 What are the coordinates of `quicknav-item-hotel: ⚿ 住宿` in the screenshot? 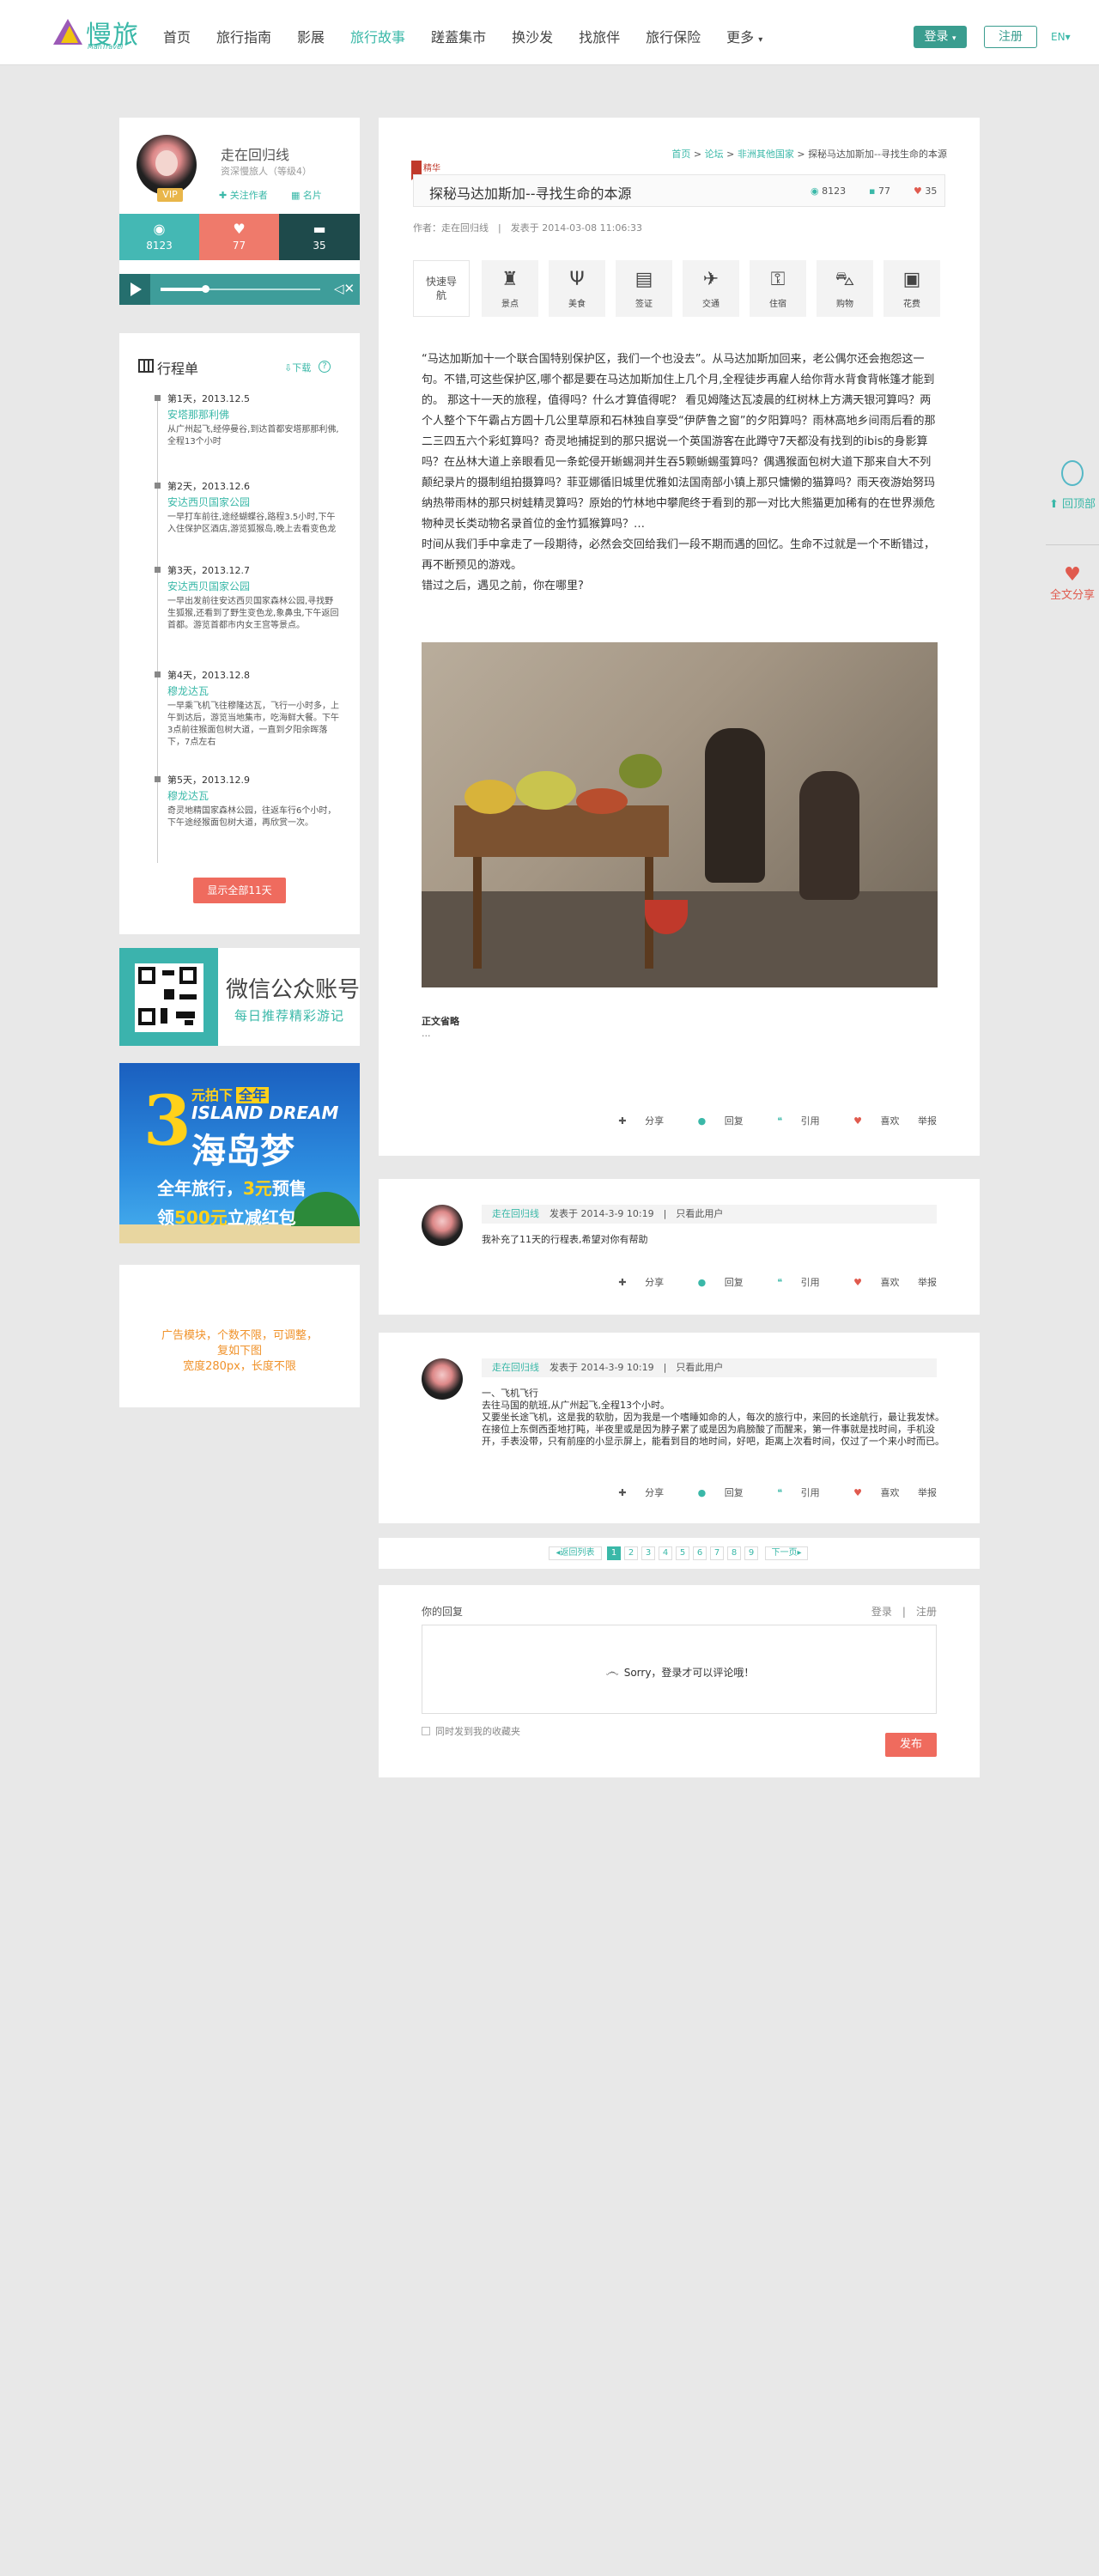 It's located at (778, 289).